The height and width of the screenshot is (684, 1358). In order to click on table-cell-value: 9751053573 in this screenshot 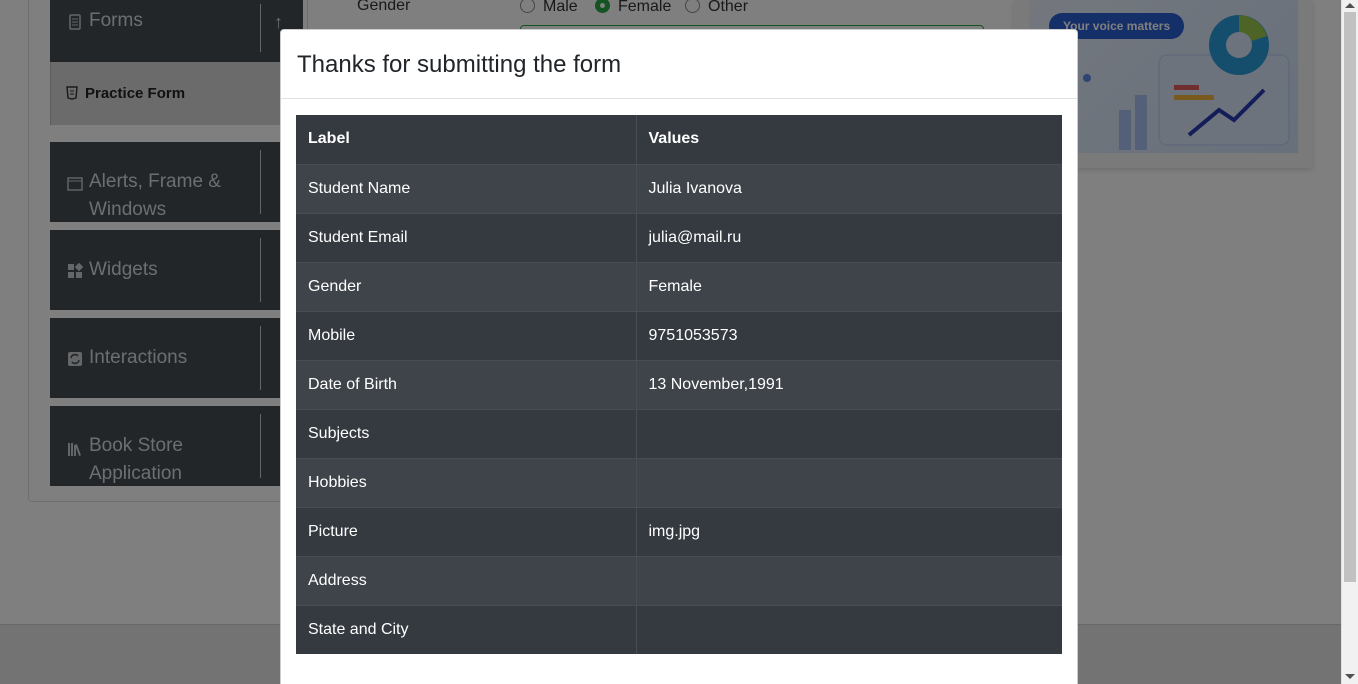, I will do `click(849, 335)`.